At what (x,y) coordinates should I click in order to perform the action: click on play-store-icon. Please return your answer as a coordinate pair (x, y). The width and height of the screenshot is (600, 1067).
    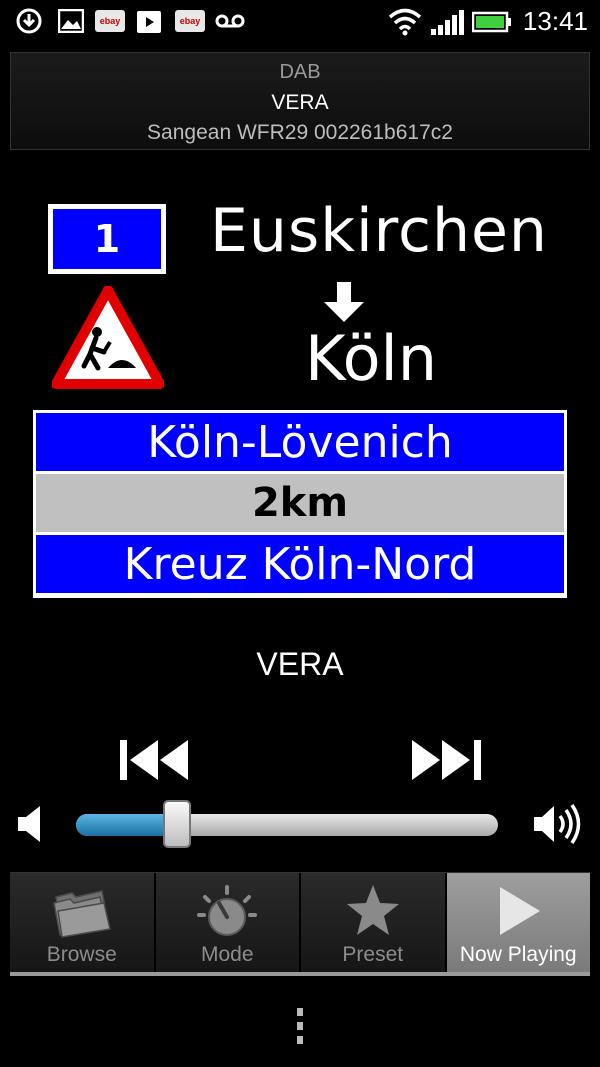
    Looking at the image, I should click on (149, 21).